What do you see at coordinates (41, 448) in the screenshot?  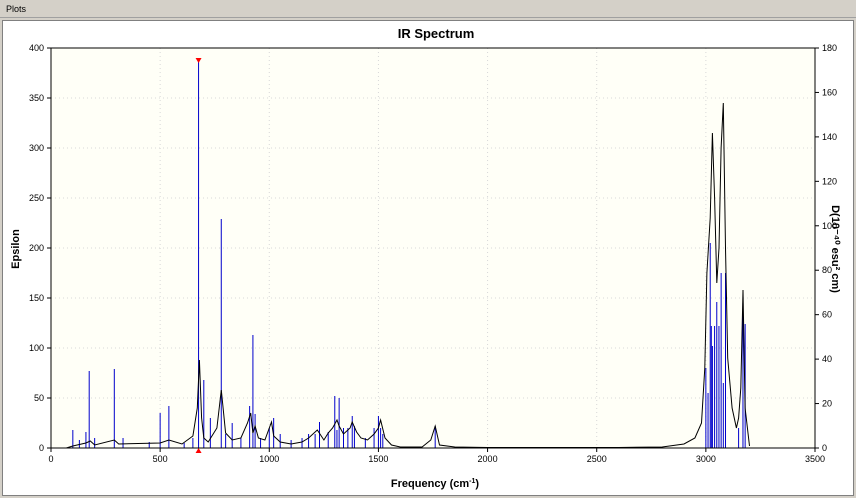 I see `y-tick-label: 0` at bounding box center [41, 448].